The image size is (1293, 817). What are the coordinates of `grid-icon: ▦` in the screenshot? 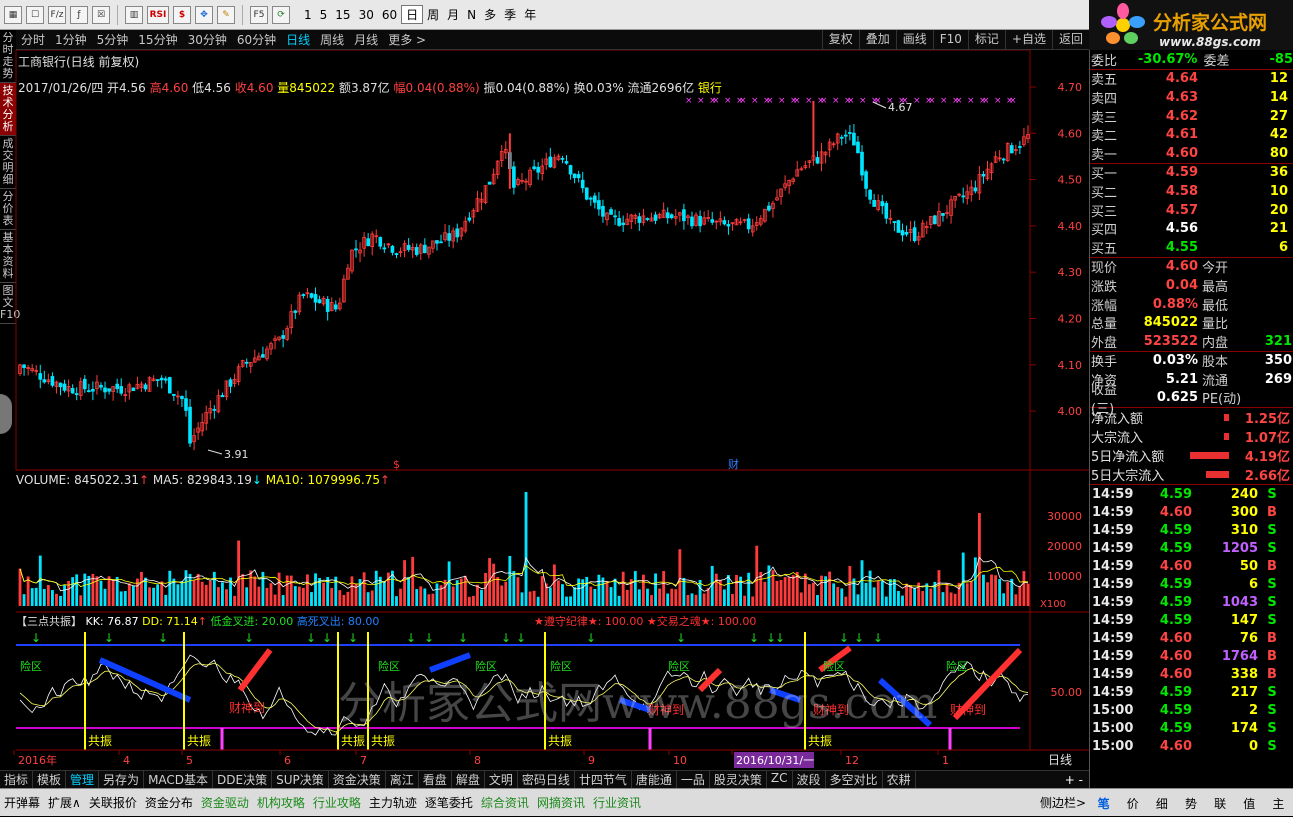 It's located at (13, 14).